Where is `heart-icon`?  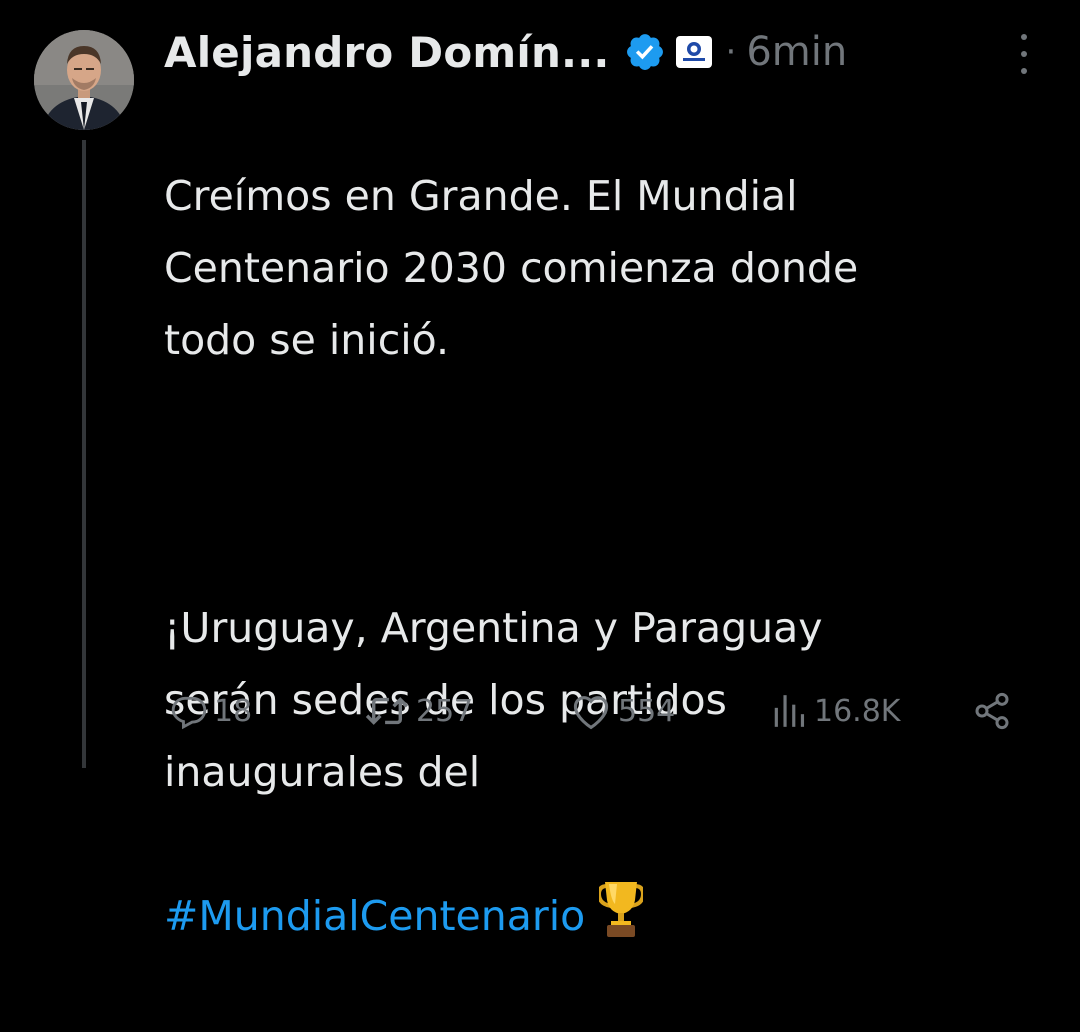 heart-icon is located at coordinates (591, 713).